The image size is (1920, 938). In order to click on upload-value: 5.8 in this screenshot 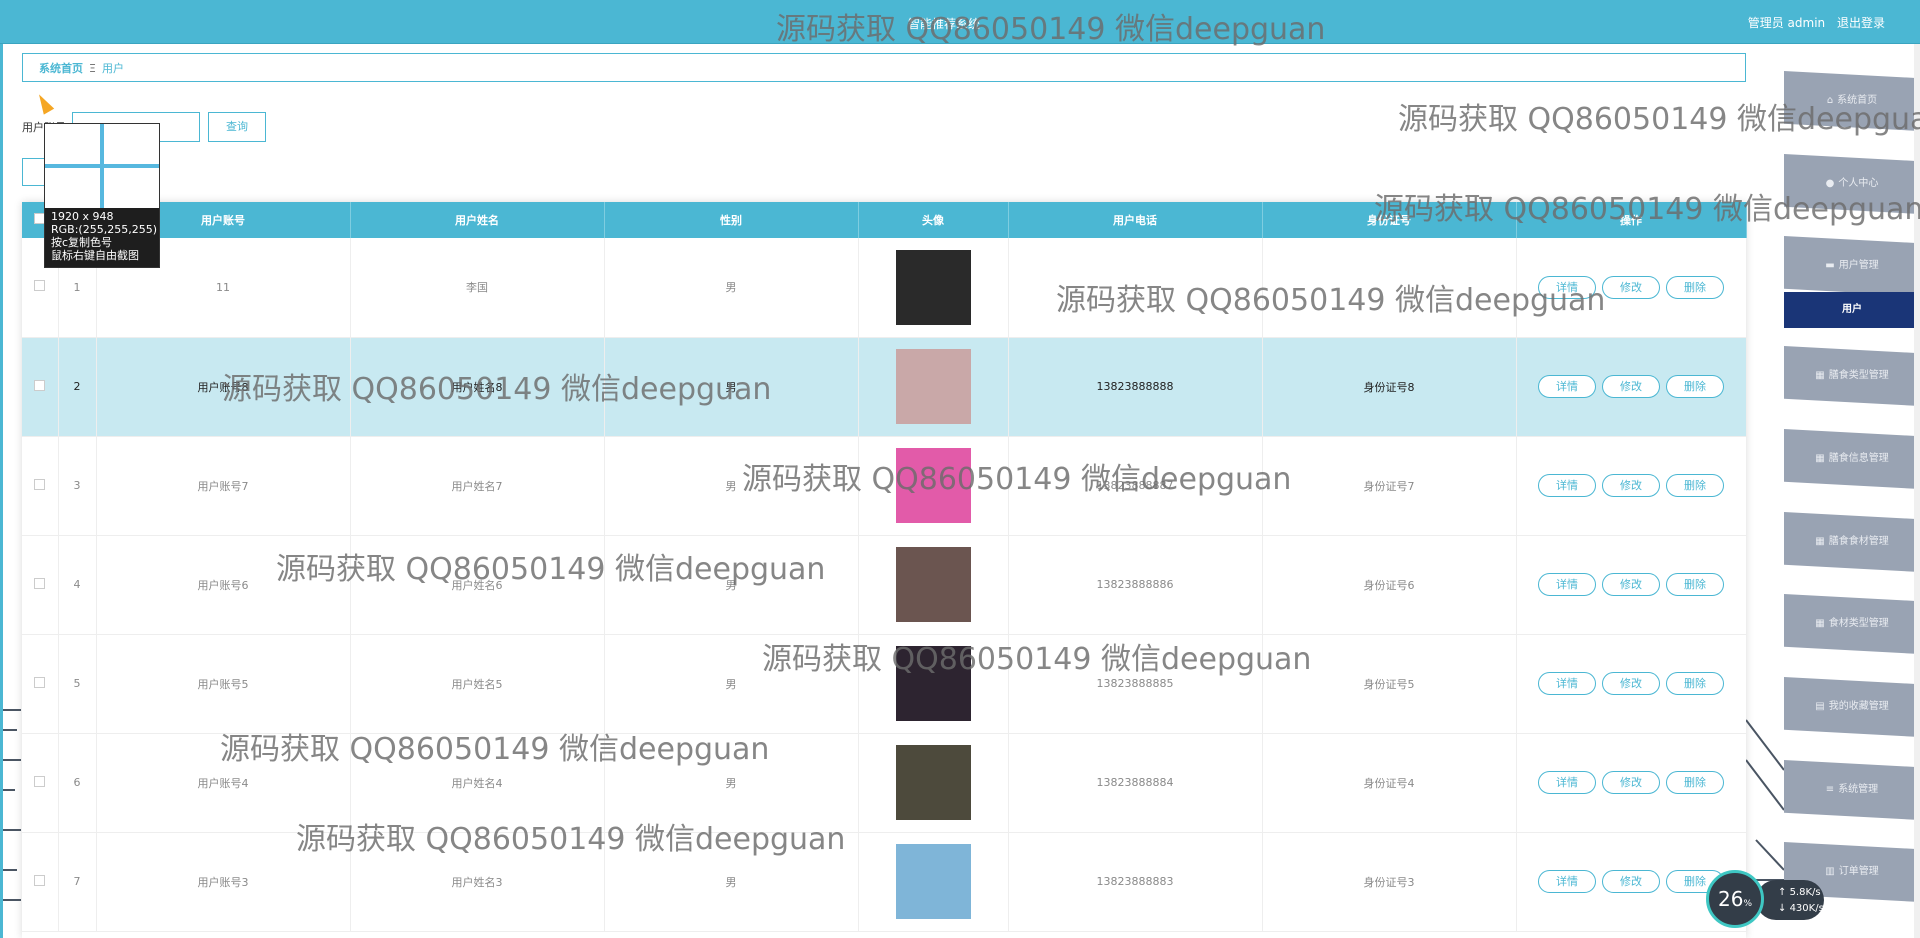, I will do `click(1797, 892)`.